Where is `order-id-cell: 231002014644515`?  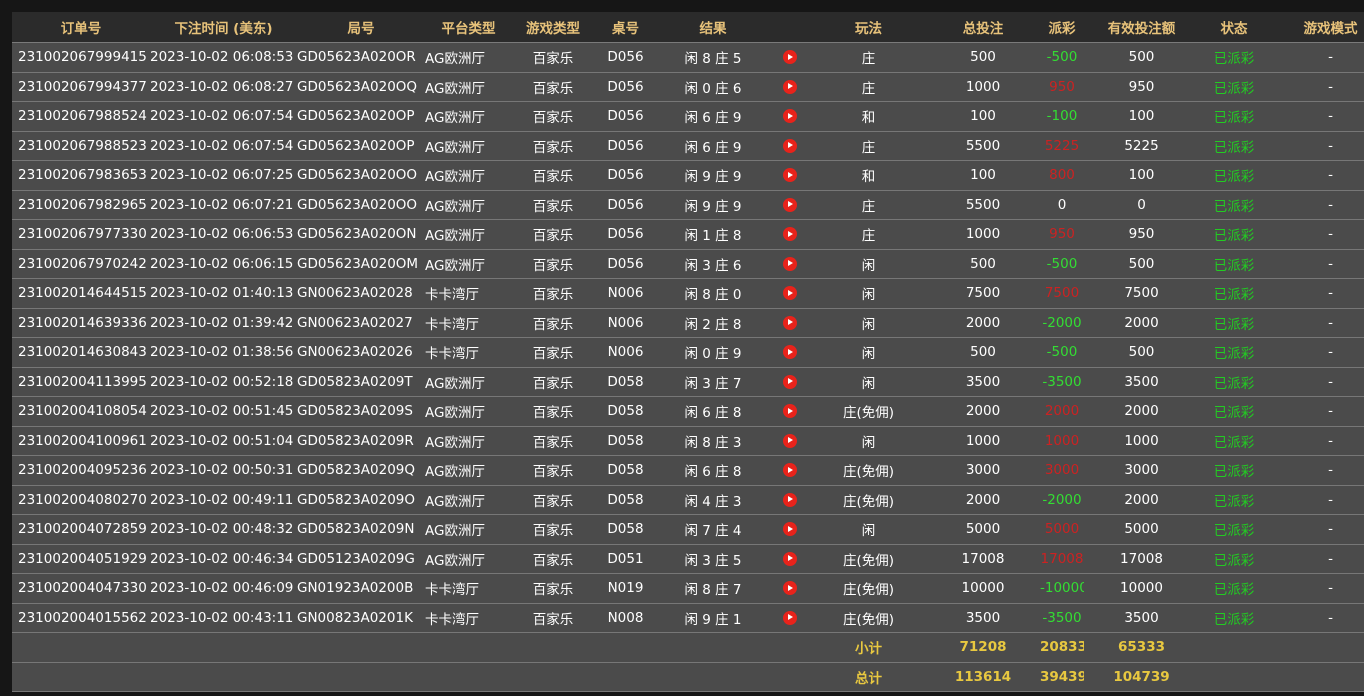
order-id-cell: 231002014644515 is located at coordinates (81, 293).